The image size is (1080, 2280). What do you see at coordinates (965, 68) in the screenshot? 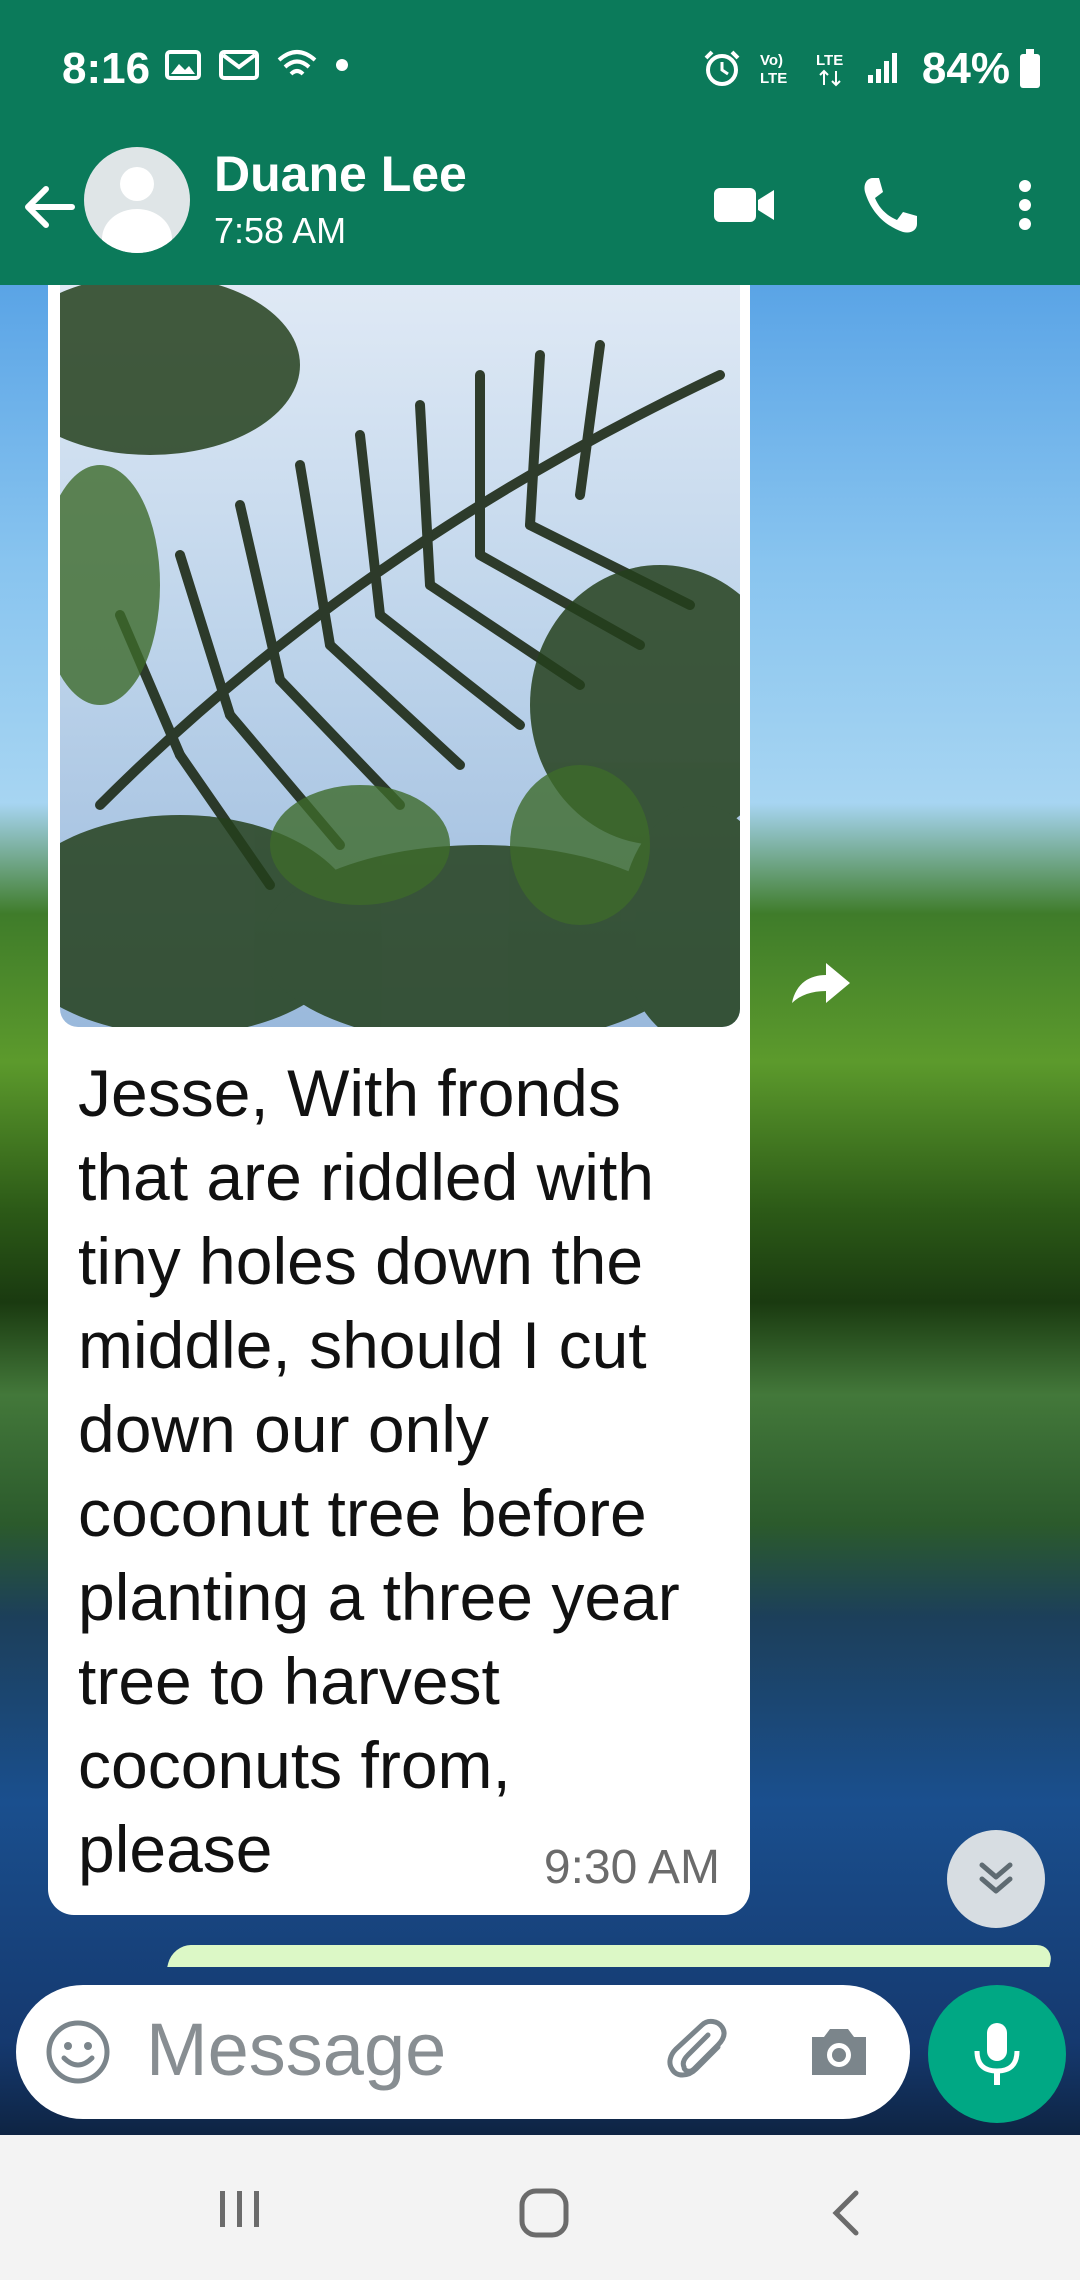
I see `battery-percent: 84%` at bounding box center [965, 68].